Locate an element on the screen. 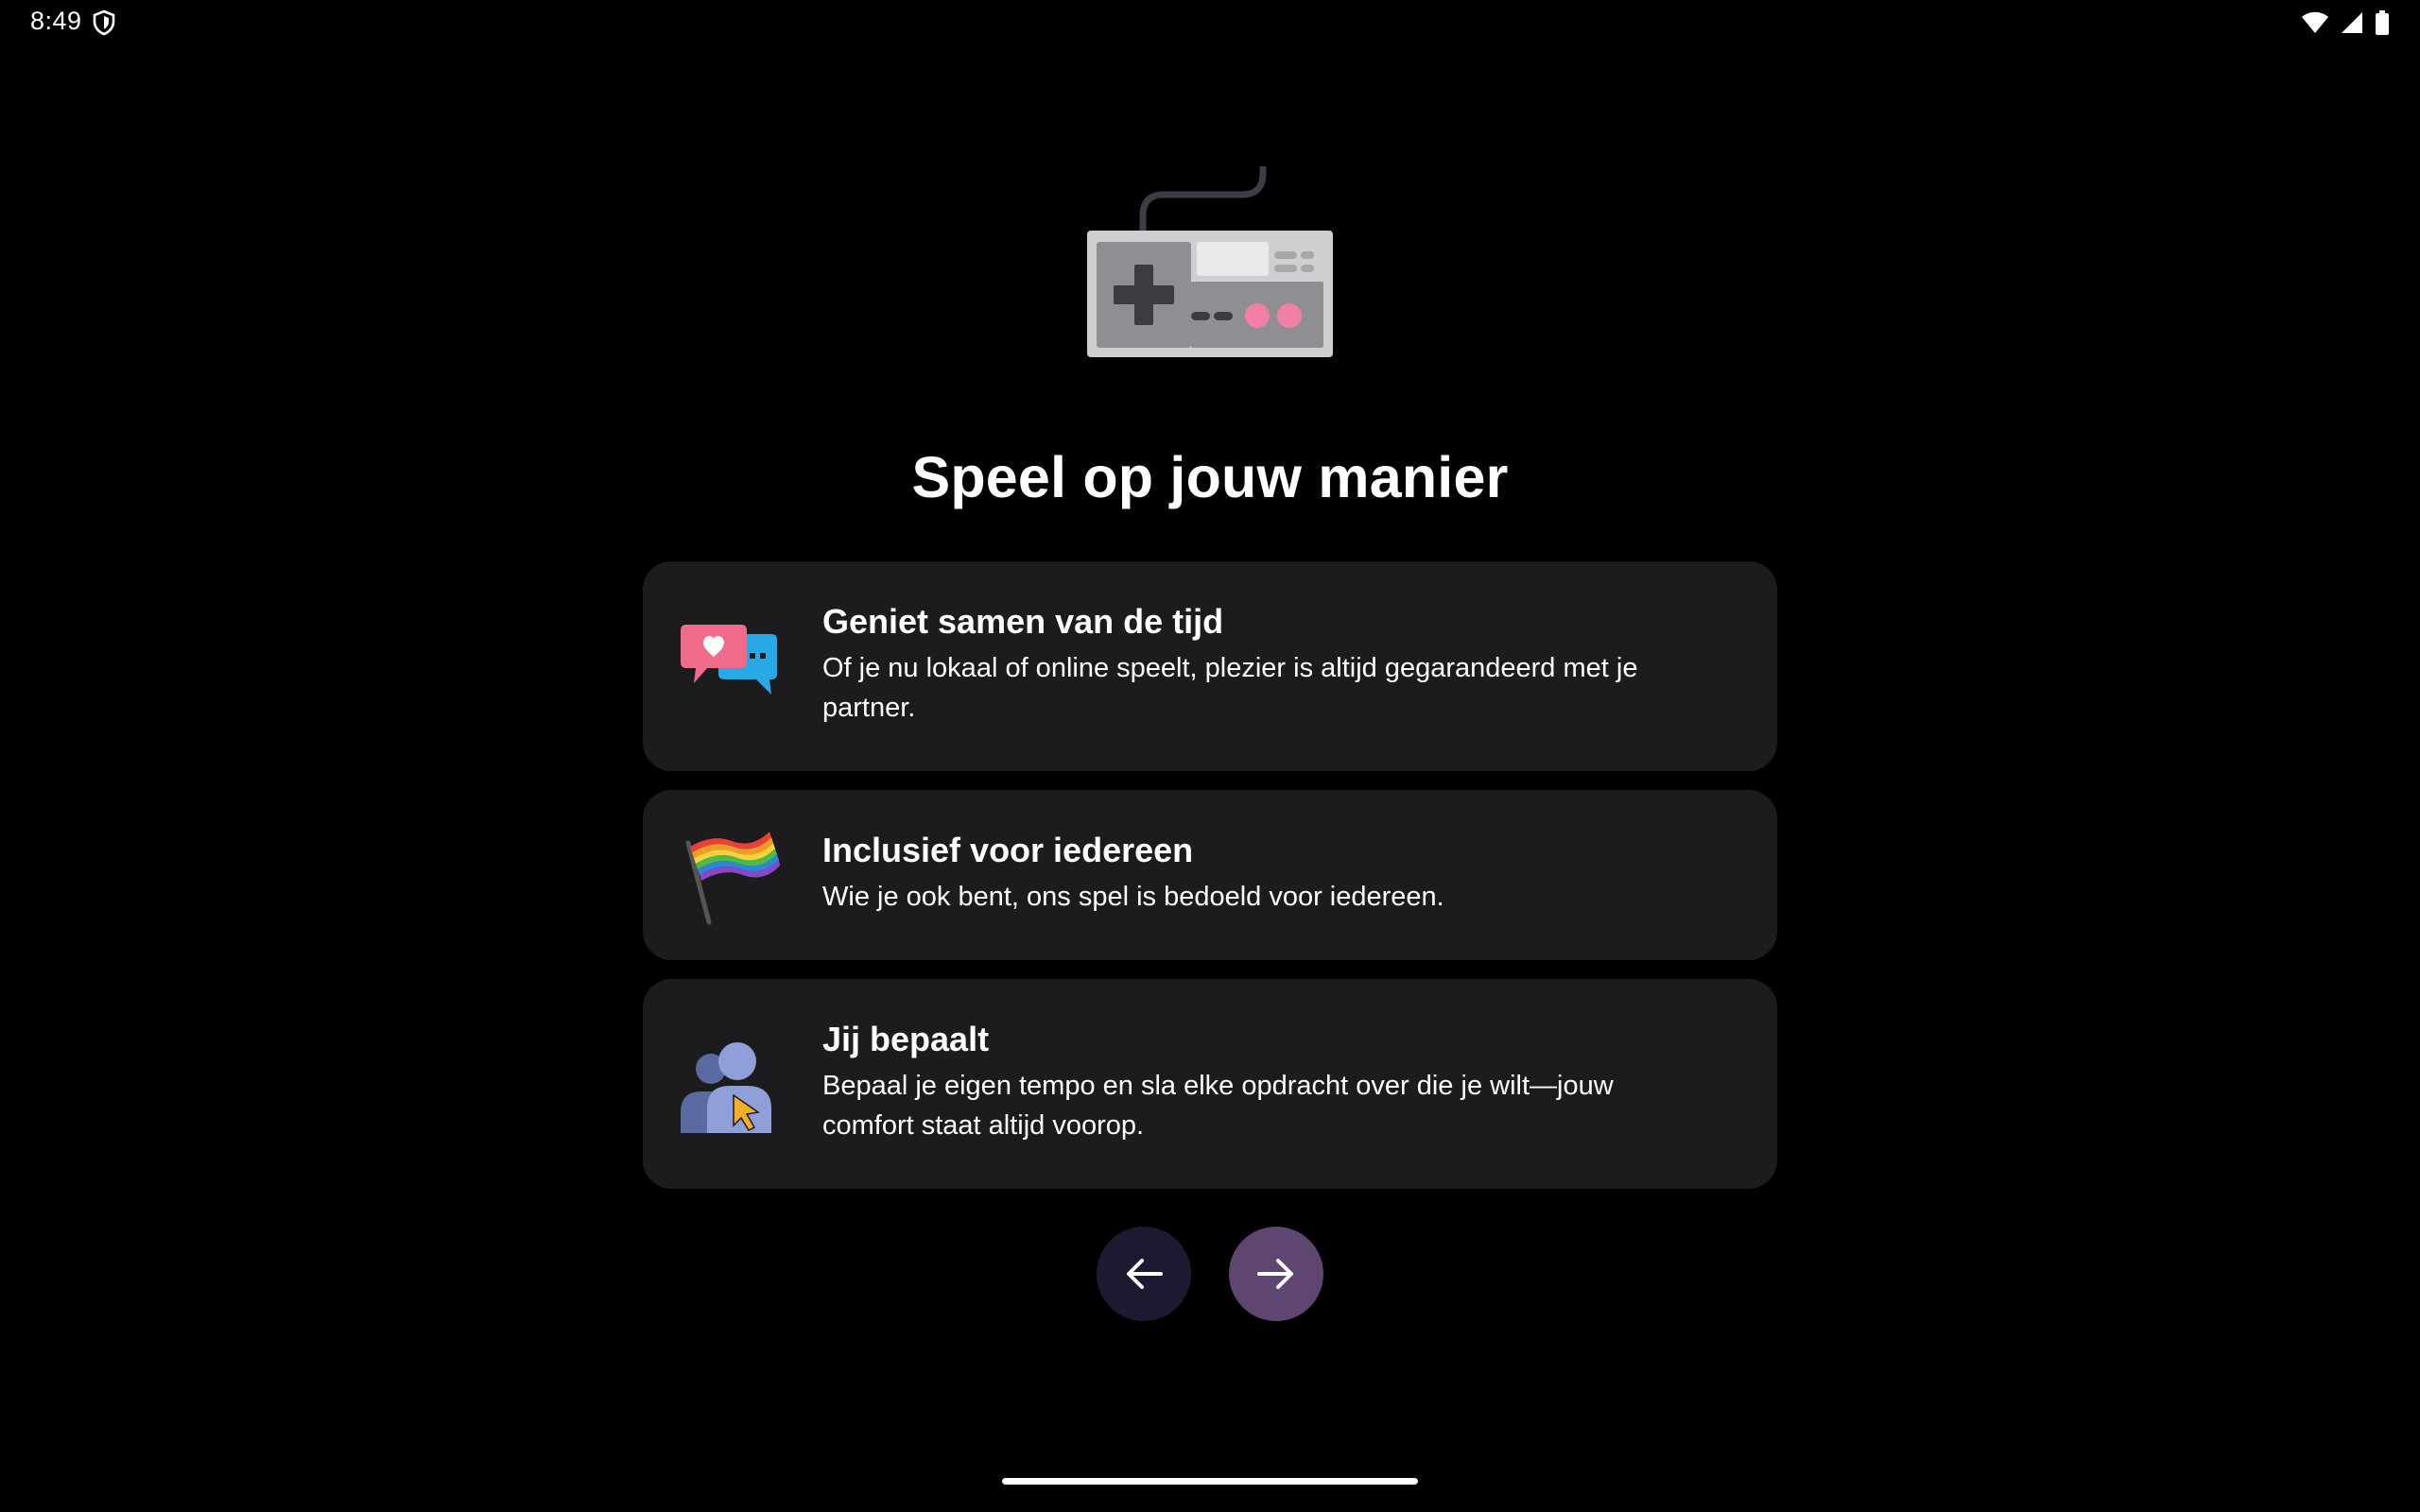 Image resolution: width=2420 pixels, height=1512 pixels. feature-title: Jij bepaalt is located at coordinates (906, 1039).